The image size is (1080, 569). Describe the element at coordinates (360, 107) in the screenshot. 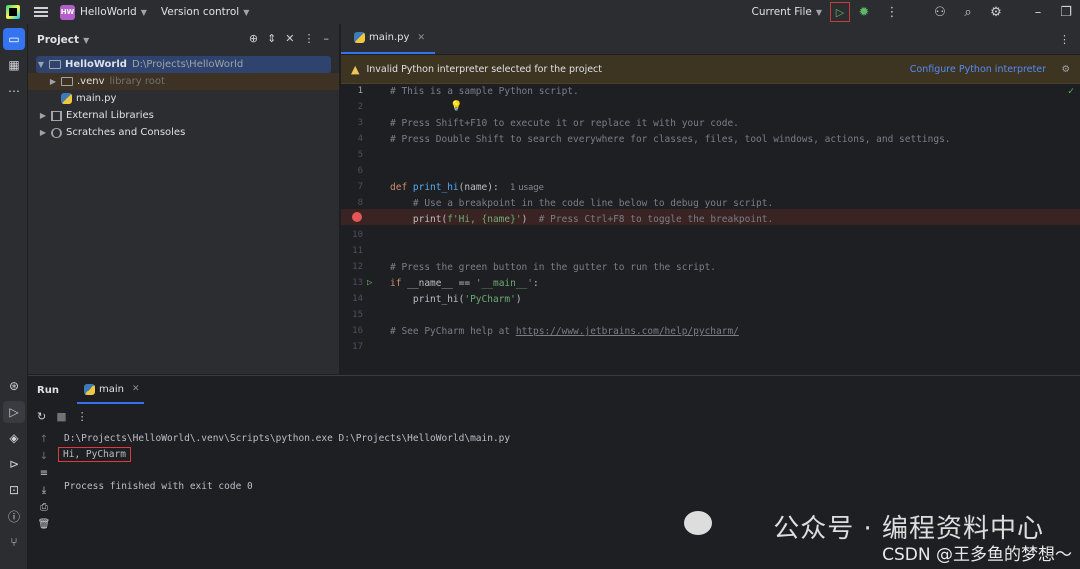

I see `line-number: 2` at that location.